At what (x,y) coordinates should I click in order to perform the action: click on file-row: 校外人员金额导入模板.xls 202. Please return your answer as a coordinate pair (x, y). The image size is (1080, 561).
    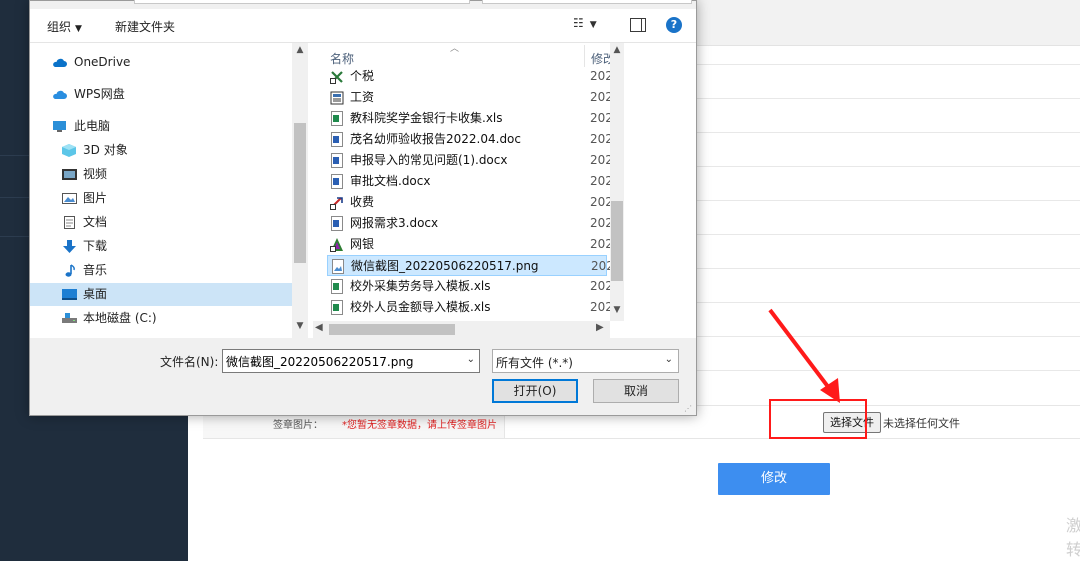
    Looking at the image, I should click on (470, 307).